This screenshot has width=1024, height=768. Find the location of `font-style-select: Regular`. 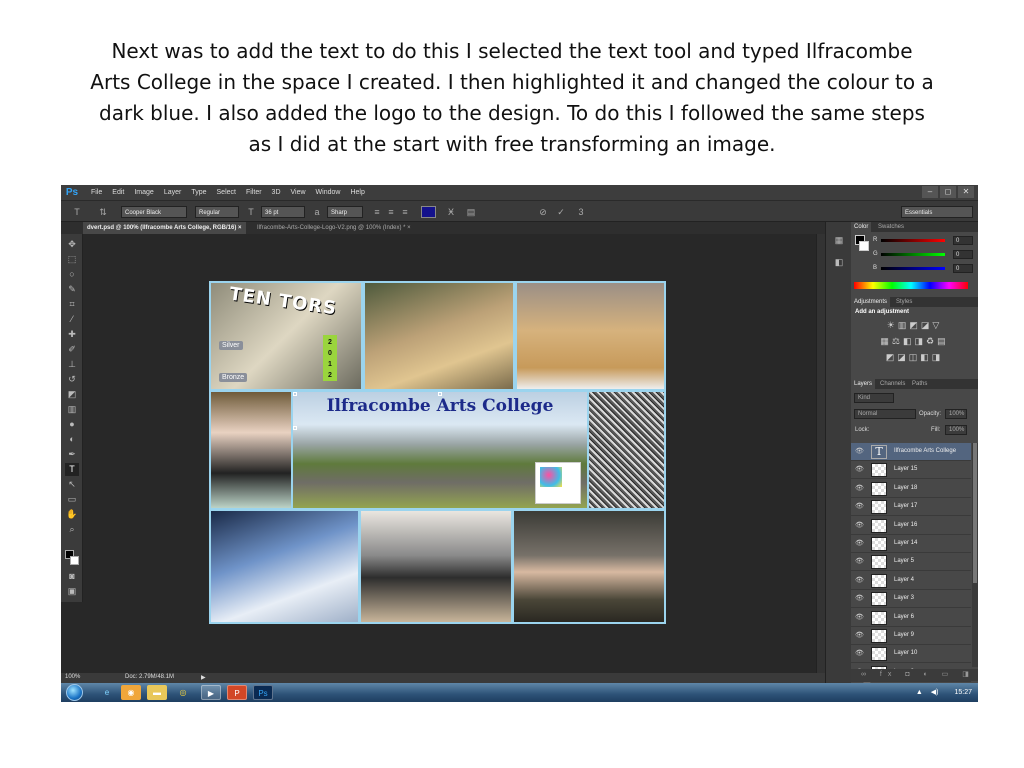

font-style-select: Regular is located at coordinates (217, 212).